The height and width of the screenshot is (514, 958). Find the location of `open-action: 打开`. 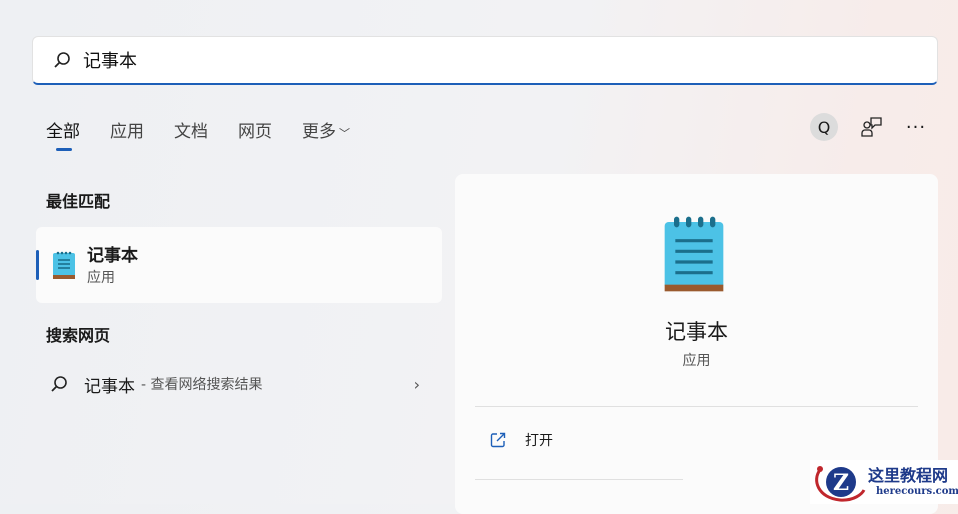

open-action: 打开 is located at coordinates (521, 440).